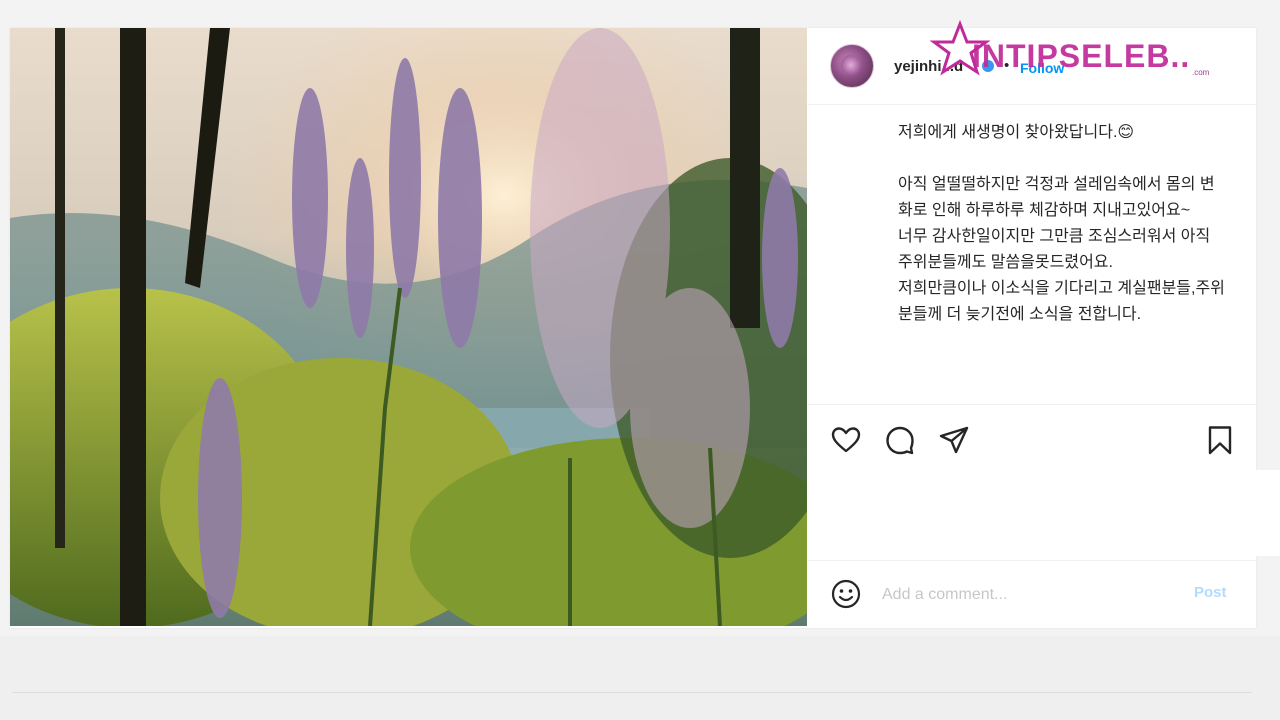  What do you see at coordinates (1032, 404) in the screenshot?
I see `caption-divider` at bounding box center [1032, 404].